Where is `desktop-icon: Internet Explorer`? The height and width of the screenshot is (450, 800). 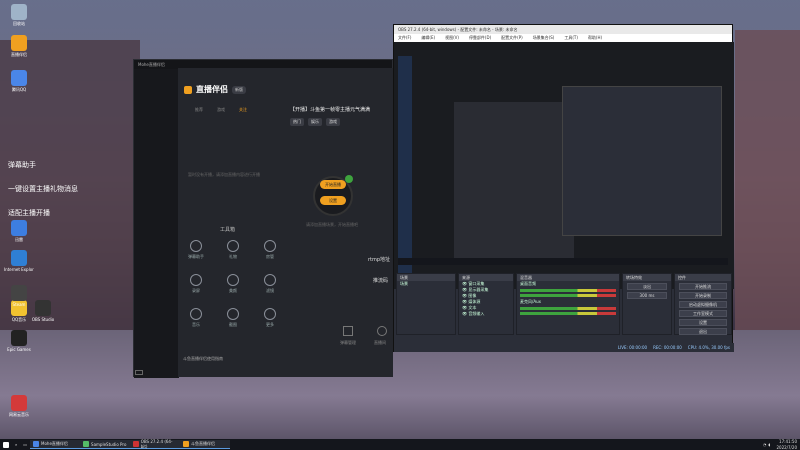 desktop-icon: Internet Explorer is located at coordinates (19, 267).